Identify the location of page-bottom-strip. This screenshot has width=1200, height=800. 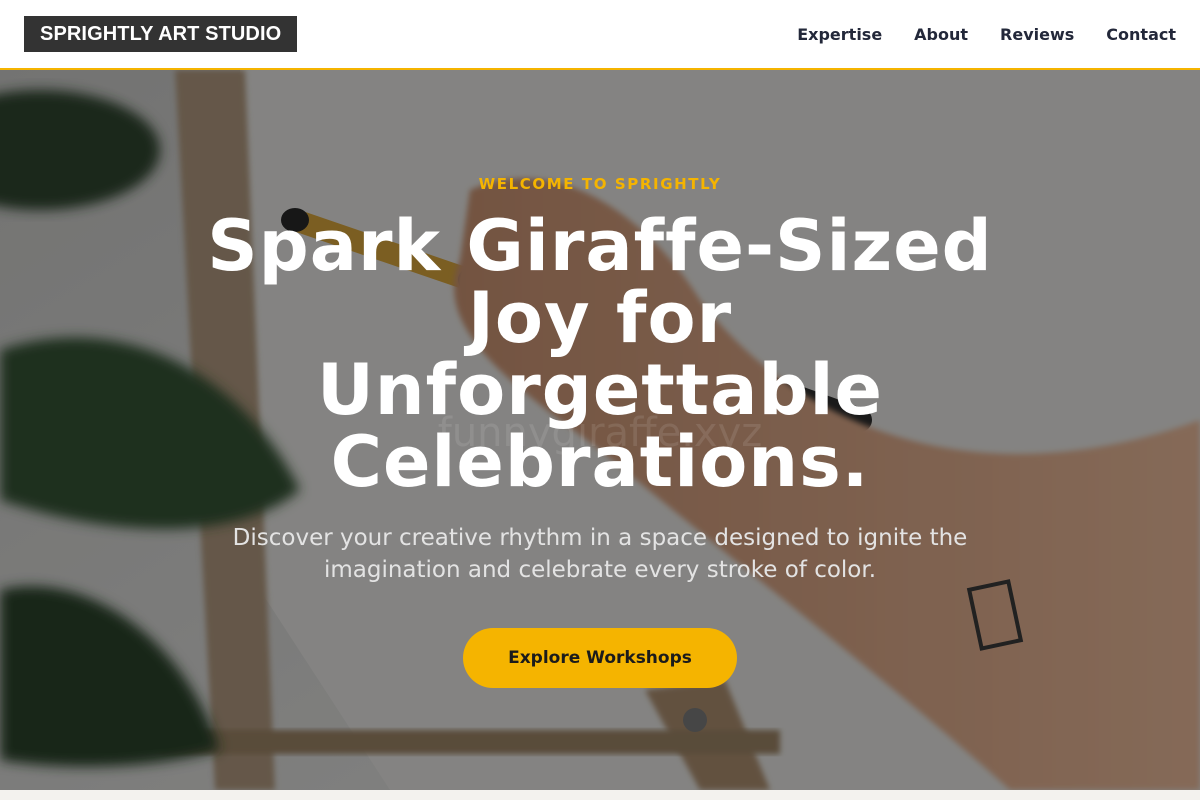
(600, 795).